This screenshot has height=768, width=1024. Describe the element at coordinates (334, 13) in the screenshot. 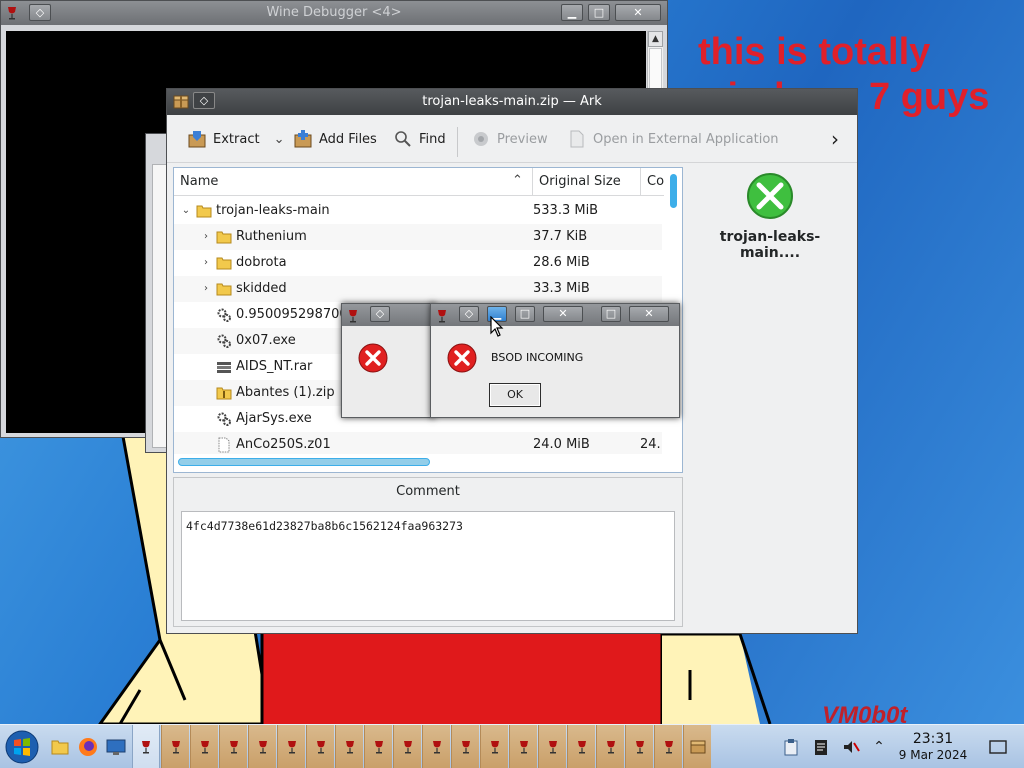

I see `title-bar: ◇ Wine Debugger <4> ▁ □ ✕` at that location.